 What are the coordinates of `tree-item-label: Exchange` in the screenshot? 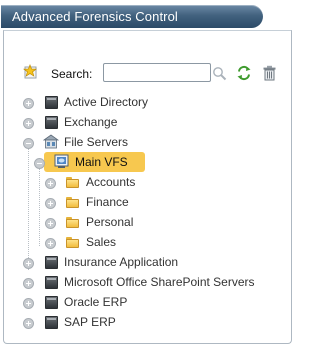 It's located at (91, 122).